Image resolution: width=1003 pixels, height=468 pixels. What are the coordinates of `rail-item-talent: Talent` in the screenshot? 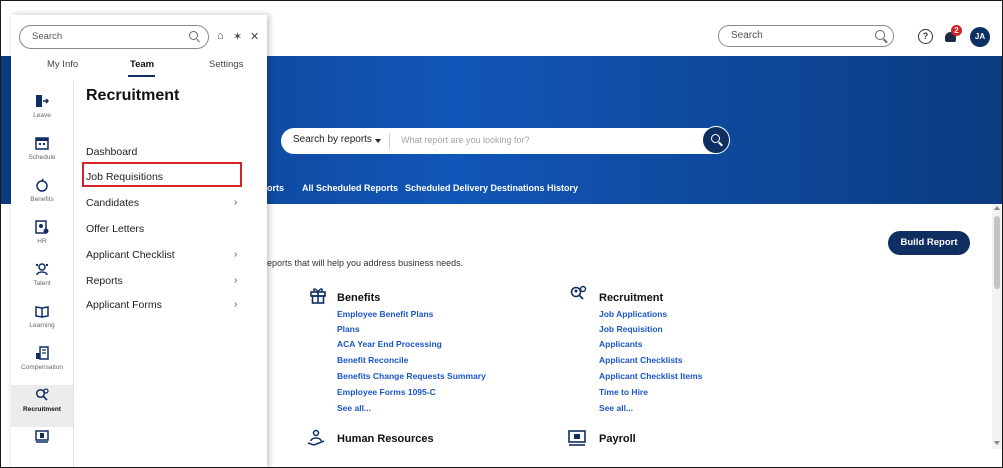 It's located at (42, 280).